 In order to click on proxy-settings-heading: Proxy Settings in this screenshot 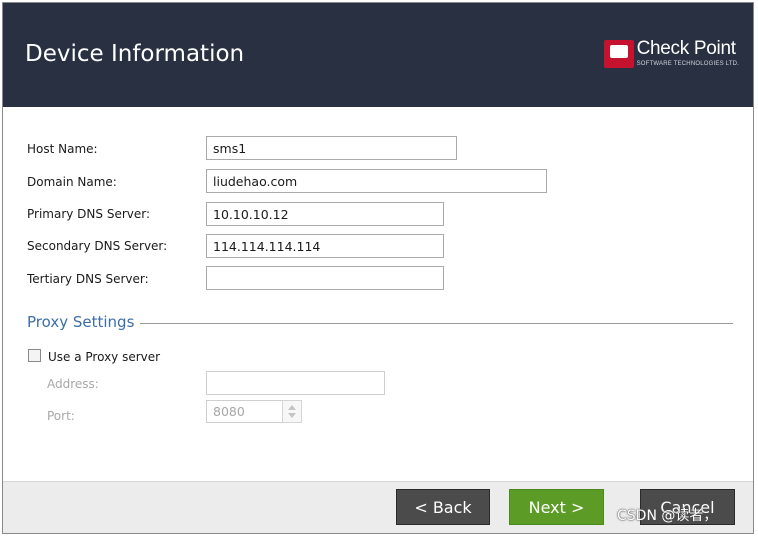, I will do `click(81, 322)`.